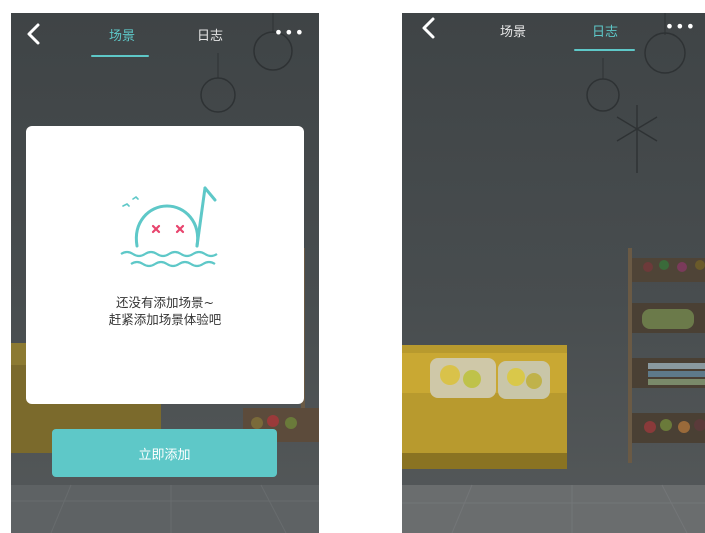 This screenshot has width=705, height=533. I want to click on empty-mascot-icon, so click(169, 227).